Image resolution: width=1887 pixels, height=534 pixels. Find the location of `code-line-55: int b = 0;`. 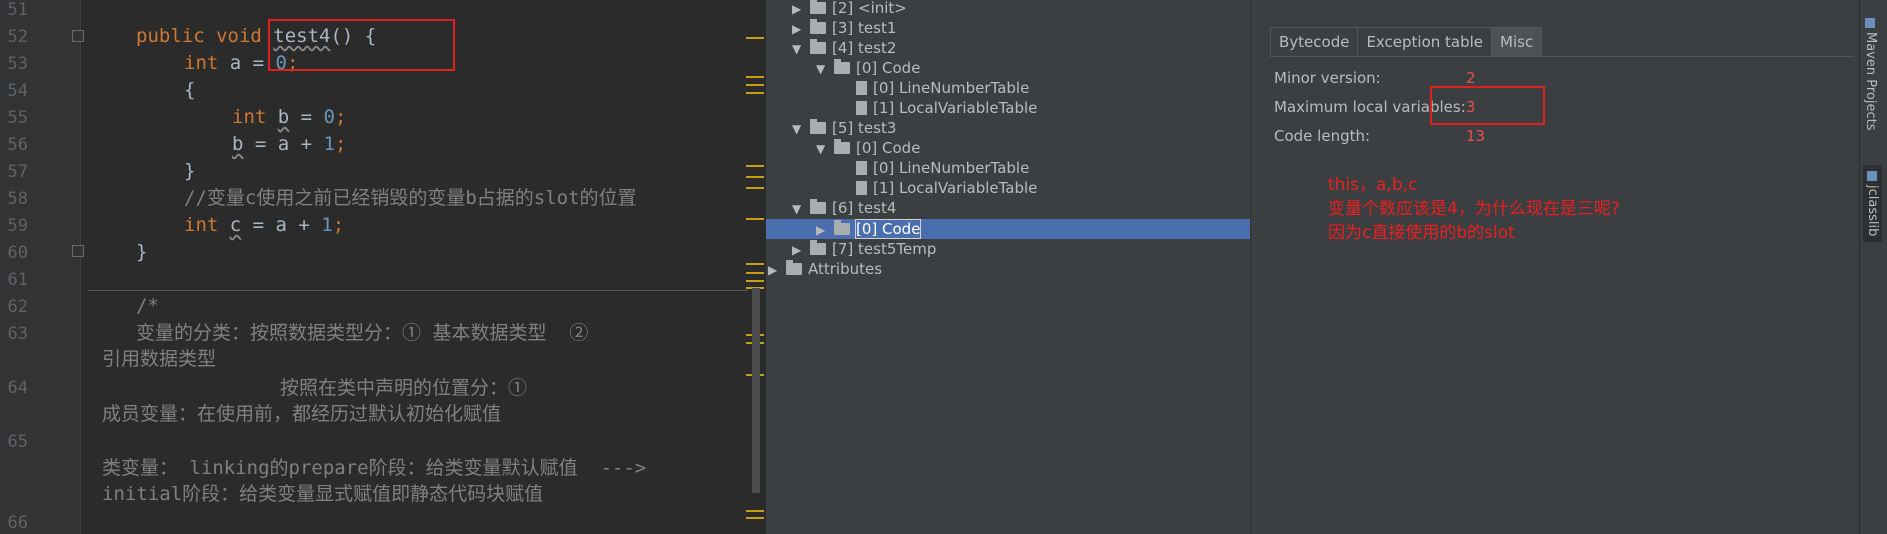

code-line-55: int b = 0; is located at coordinates (289, 117).